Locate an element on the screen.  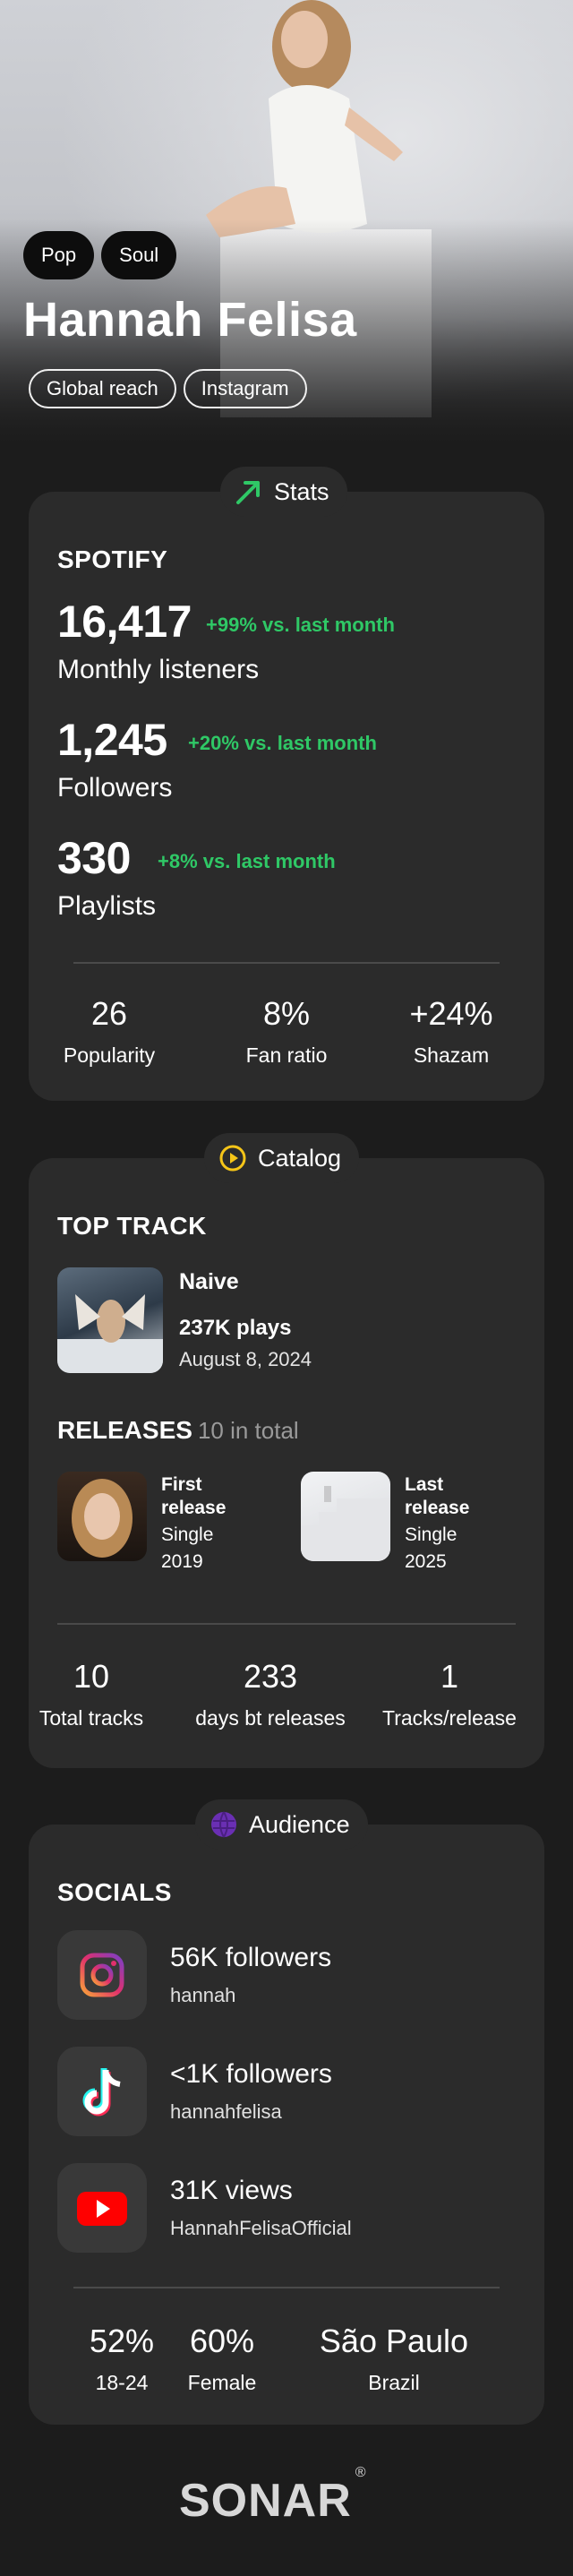
youtube-views: 31K views is located at coordinates (231, 2190).